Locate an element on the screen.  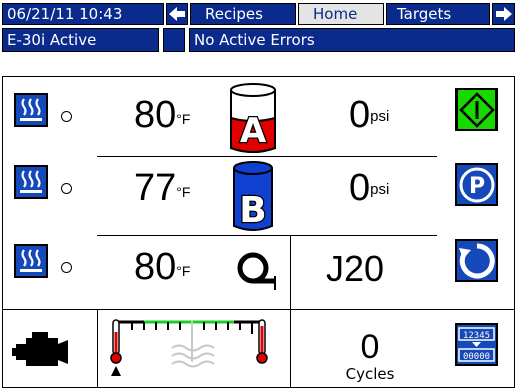
pressure-b-number: 0 is located at coordinates (360, 188).